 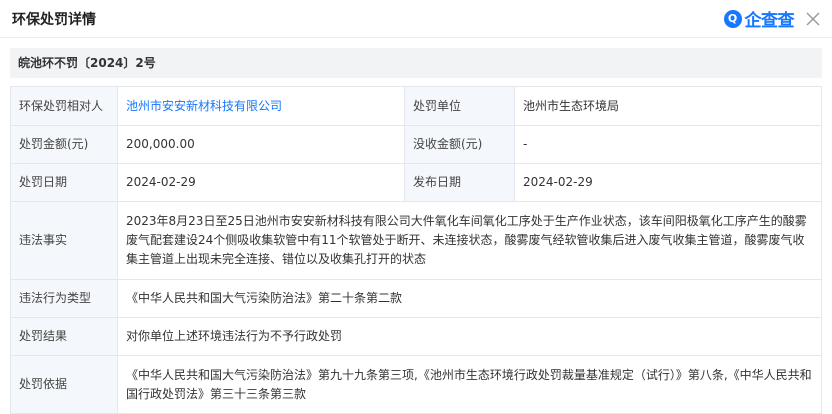 What do you see at coordinates (769, 21) in the screenshot?
I see `logo-text: 企查查` at bounding box center [769, 21].